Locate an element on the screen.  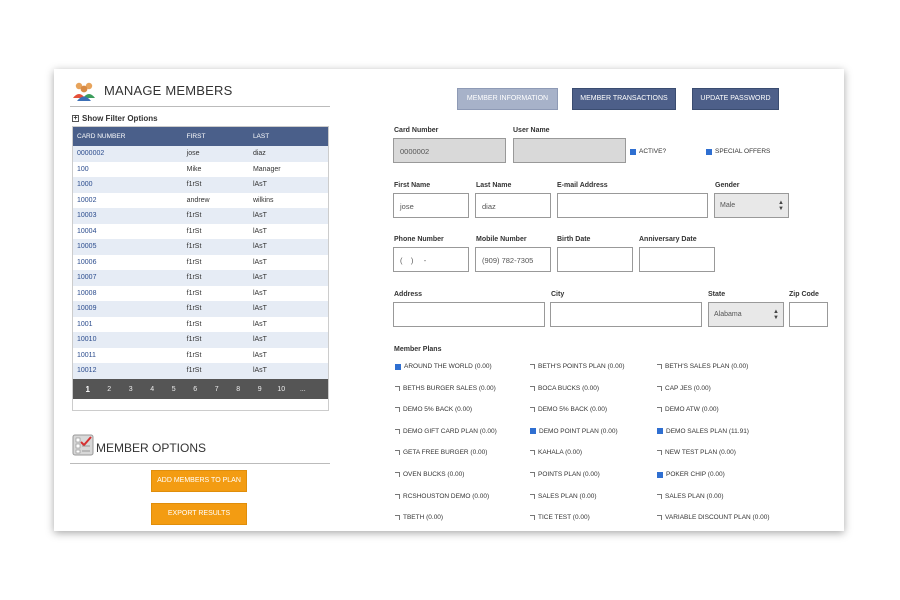
column-header-first: FIRST is located at coordinates (215, 136).